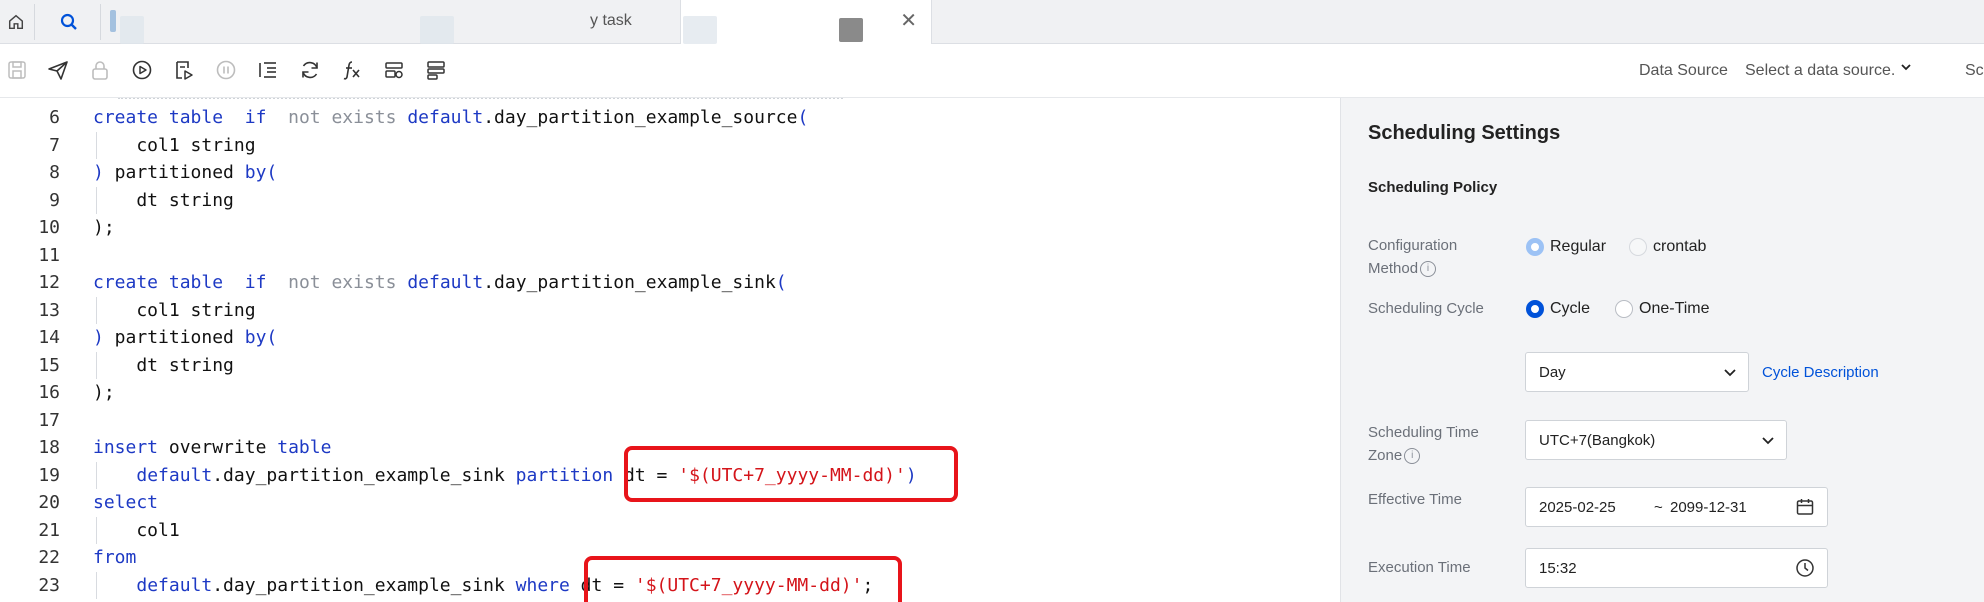 The height and width of the screenshot is (602, 1984). I want to click on tab-task: y task, so click(545, 22).